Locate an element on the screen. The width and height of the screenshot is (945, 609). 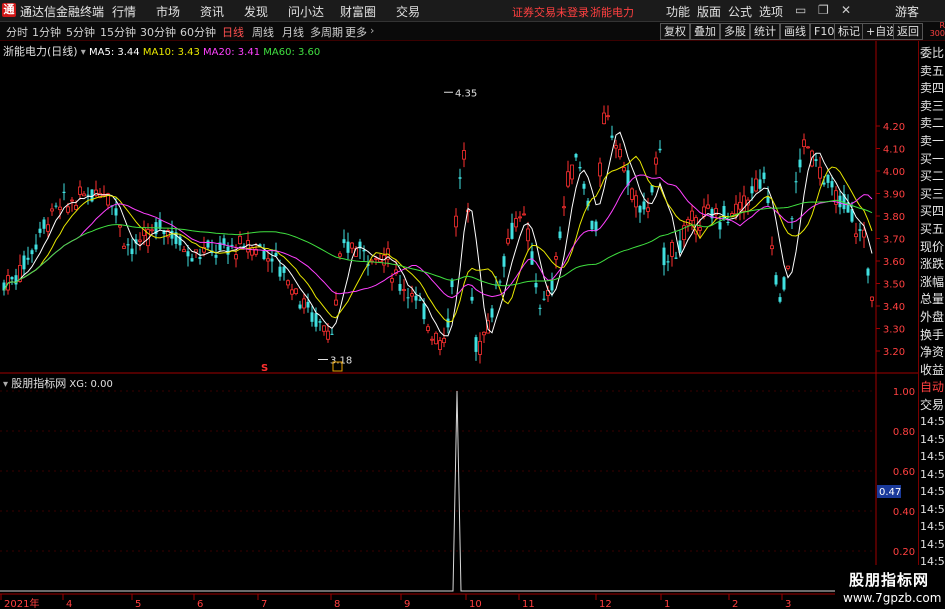
period-tab-more: 更多 is located at coordinates (356, 32).